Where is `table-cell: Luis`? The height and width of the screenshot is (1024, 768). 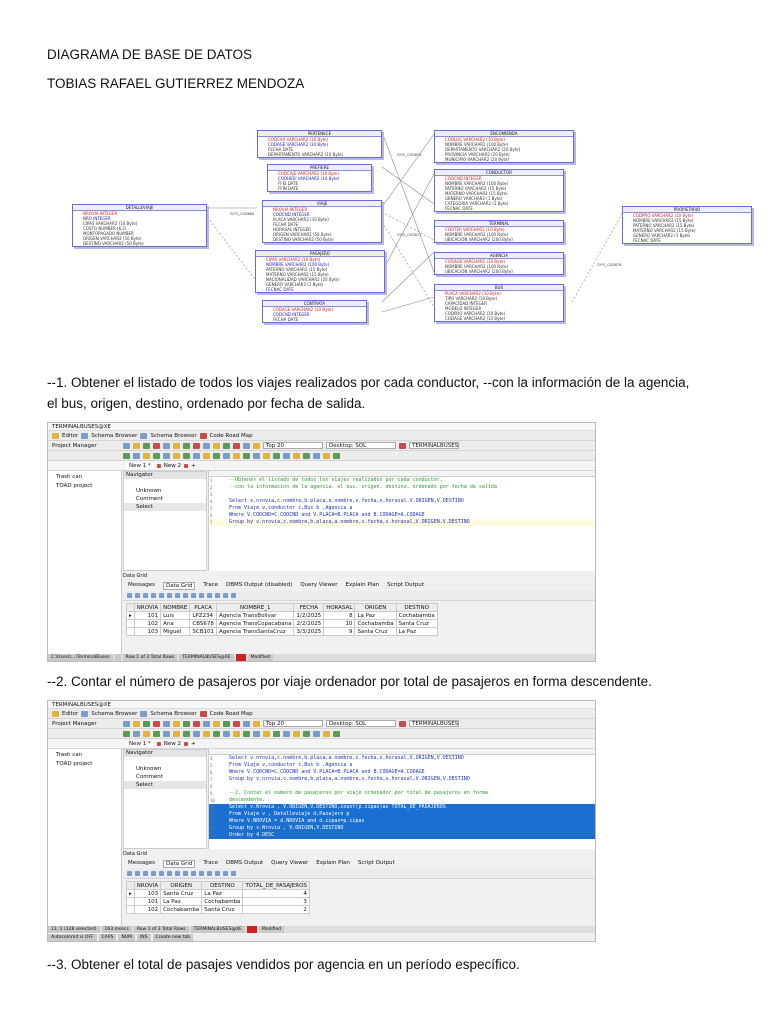 table-cell: Luis is located at coordinates (175, 615).